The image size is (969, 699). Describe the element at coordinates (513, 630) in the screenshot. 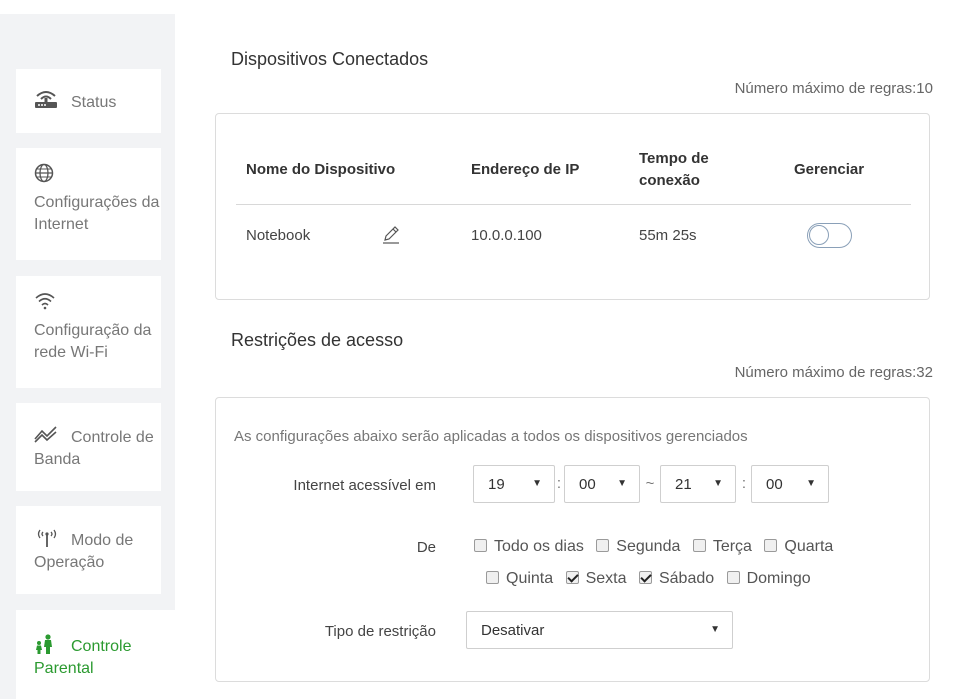

I see `restriction-type-value: Desativar` at that location.